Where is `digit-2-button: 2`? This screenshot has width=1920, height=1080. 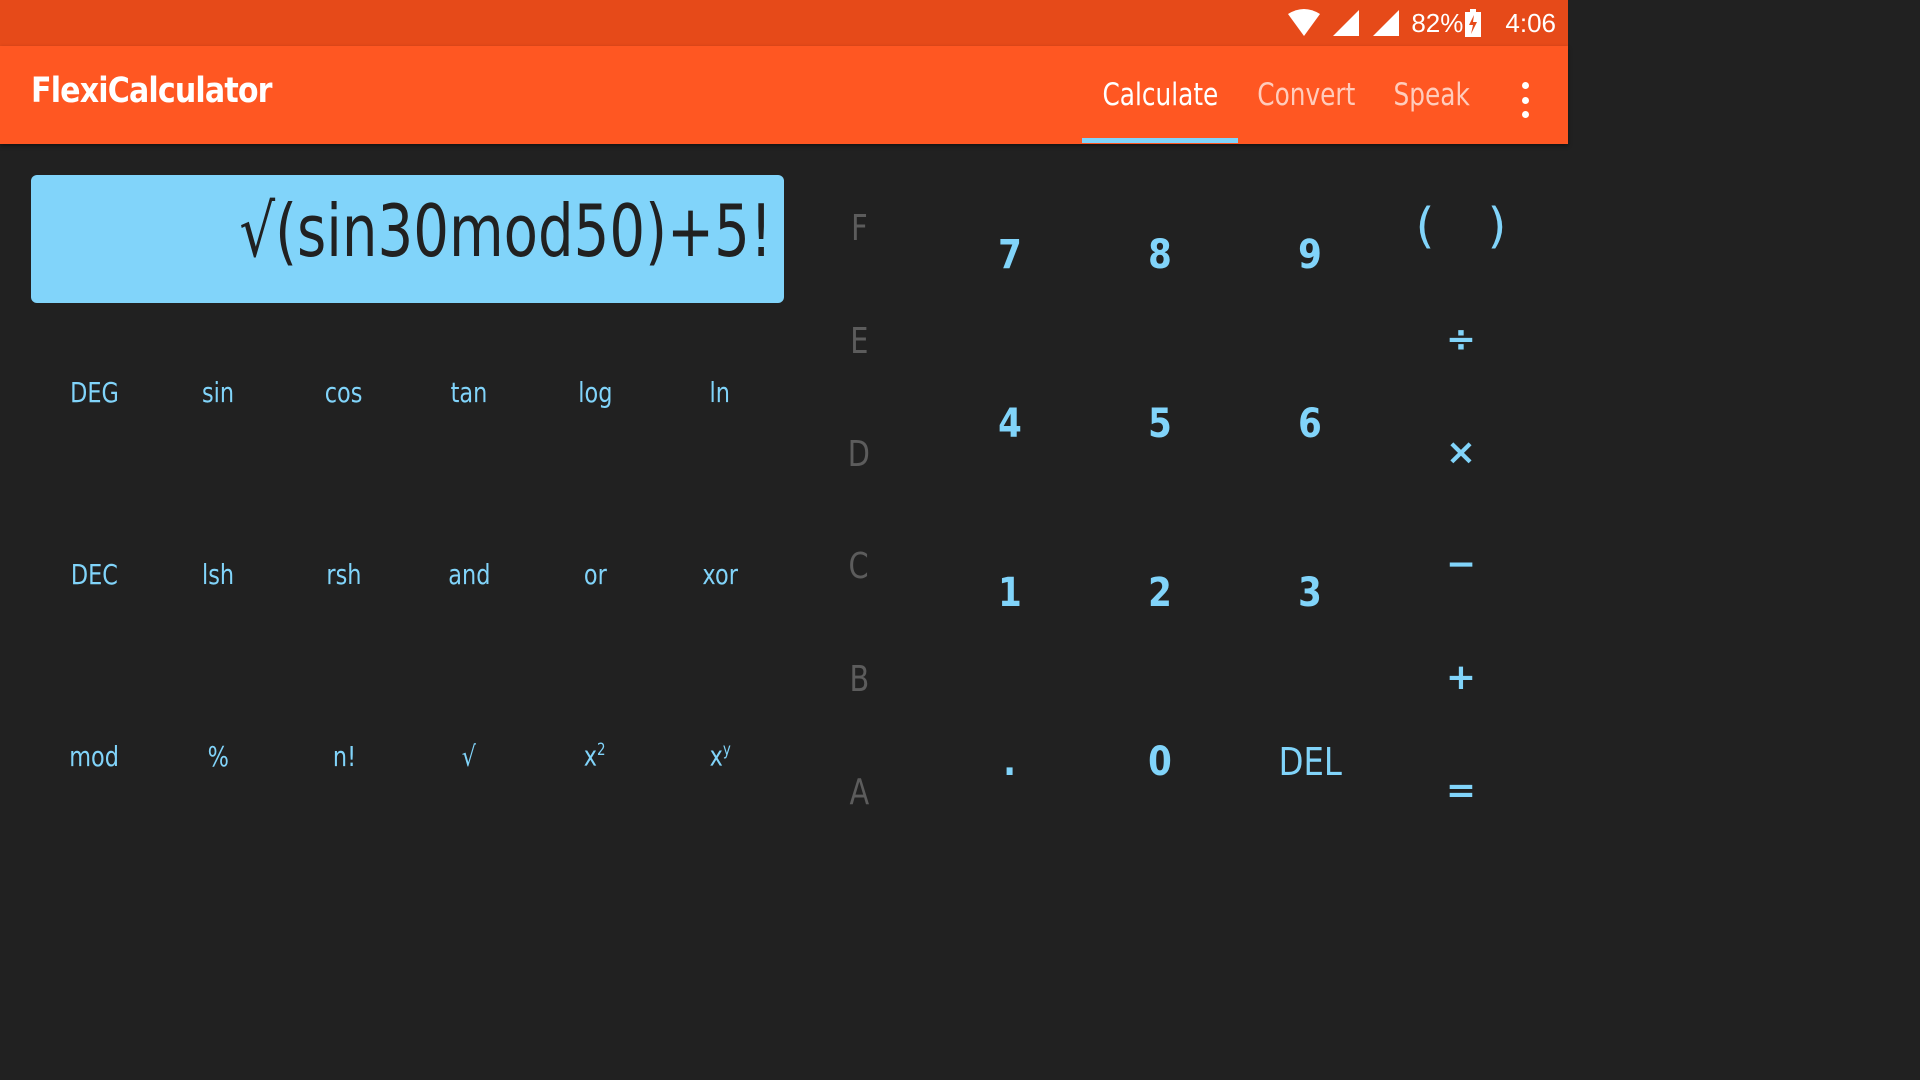 digit-2-button: 2 is located at coordinates (1160, 593).